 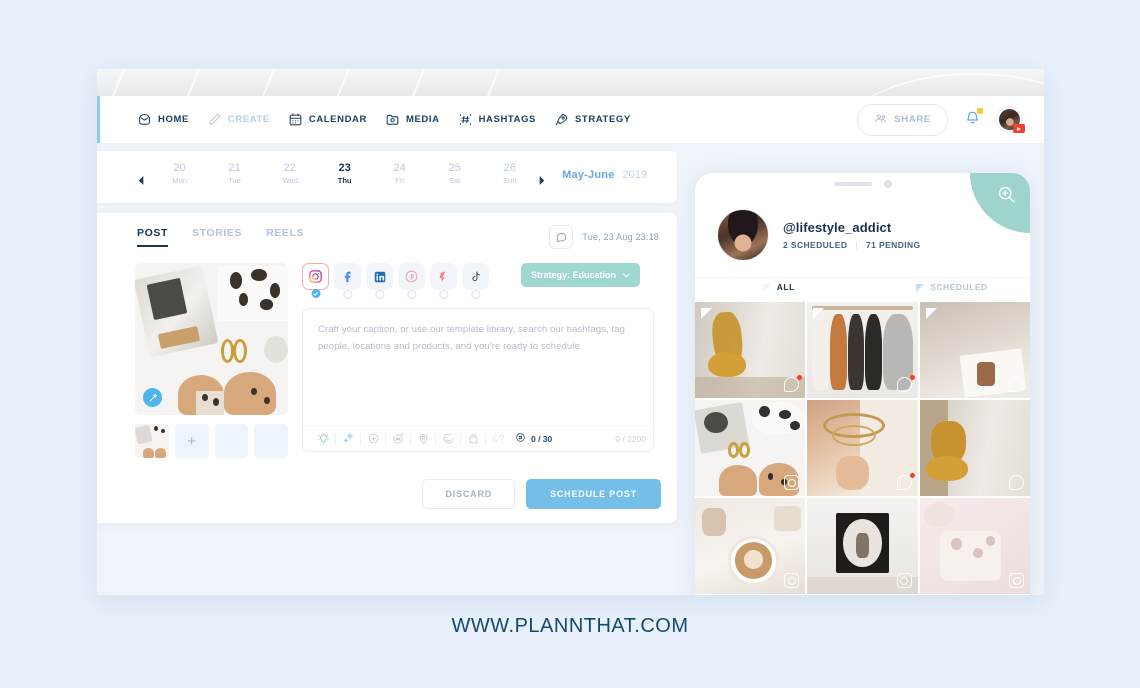 What do you see at coordinates (626, 275) in the screenshot?
I see `chevron-down-icon` at bounding box center [626, 275].